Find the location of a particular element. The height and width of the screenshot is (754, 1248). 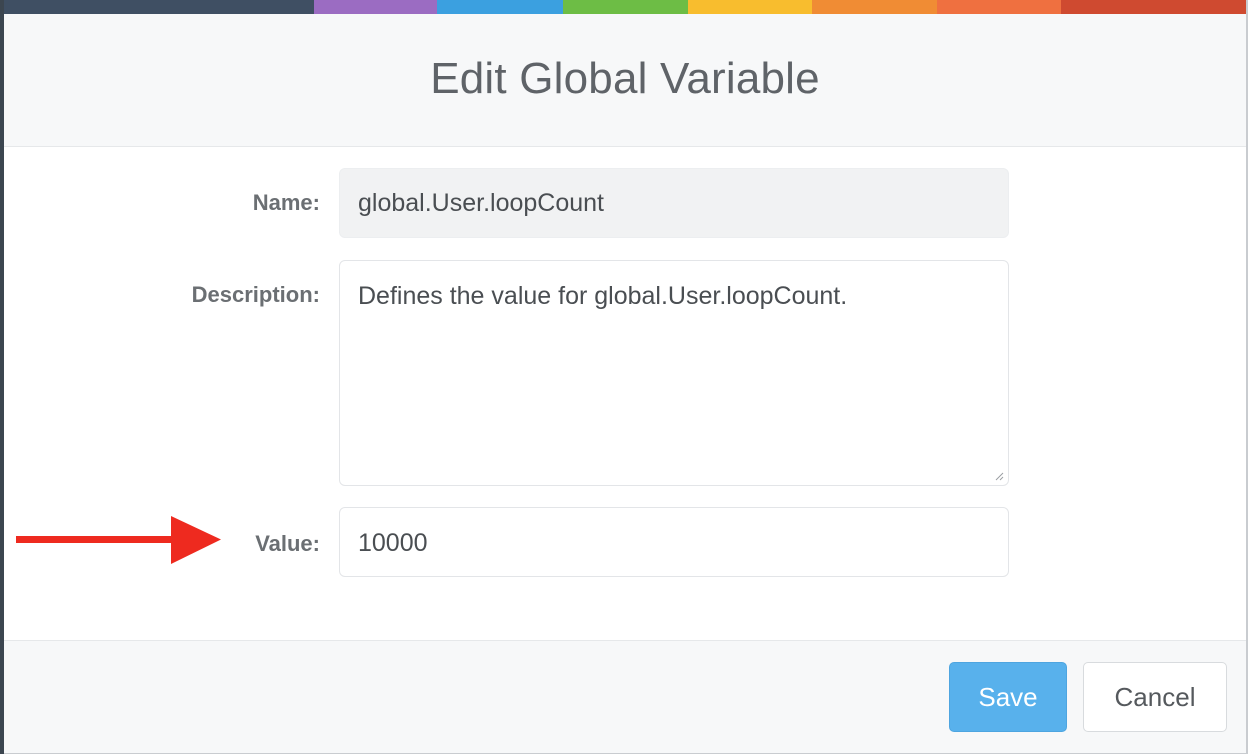

save-button: Save is located at coordinates (1008, 697).